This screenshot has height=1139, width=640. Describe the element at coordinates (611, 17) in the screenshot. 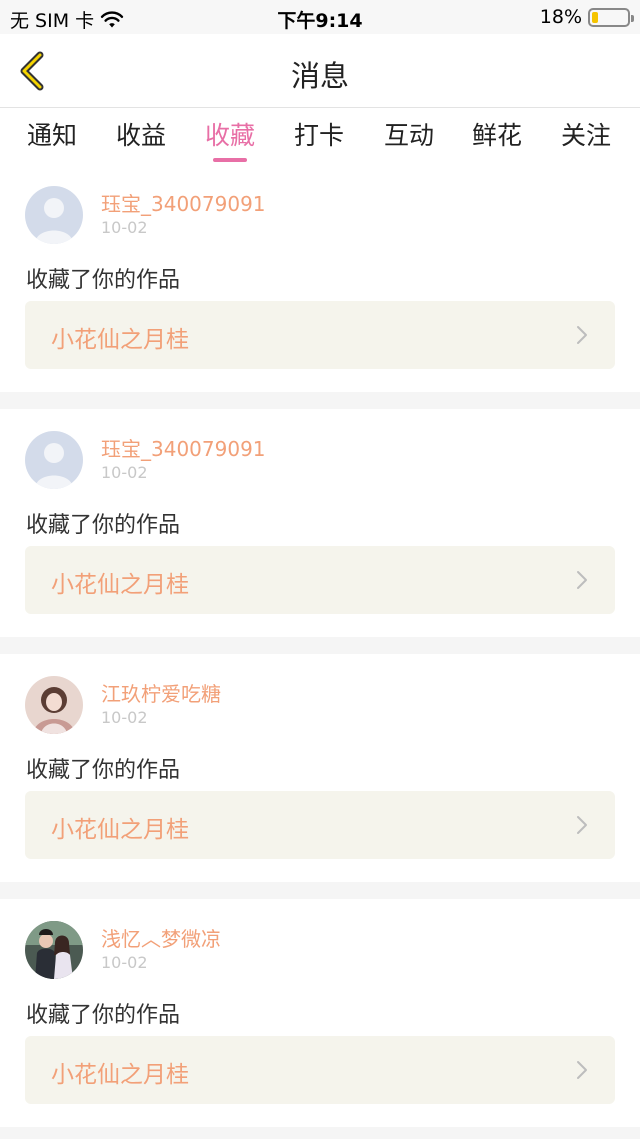

I see `battery-icon` at that location.